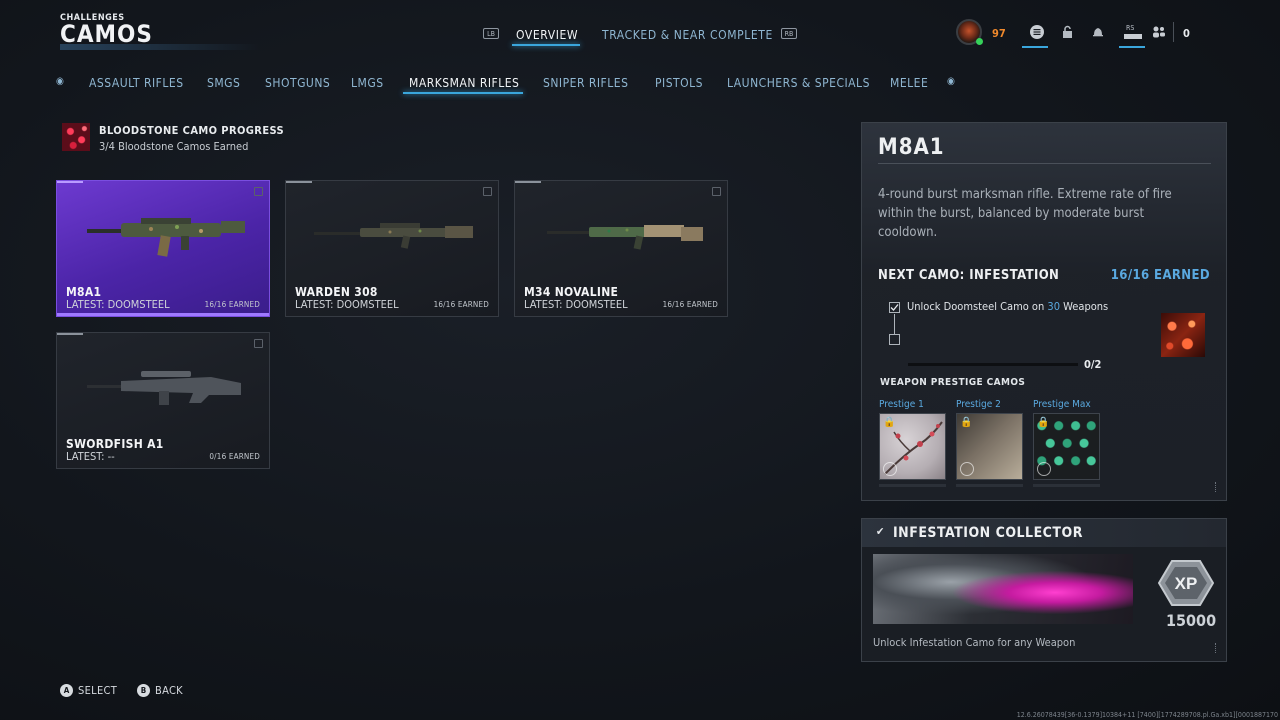 The height and width of the screenshot is (720, 1280). I want to click on xp-reward-value: 15000, so click(1191, 620).